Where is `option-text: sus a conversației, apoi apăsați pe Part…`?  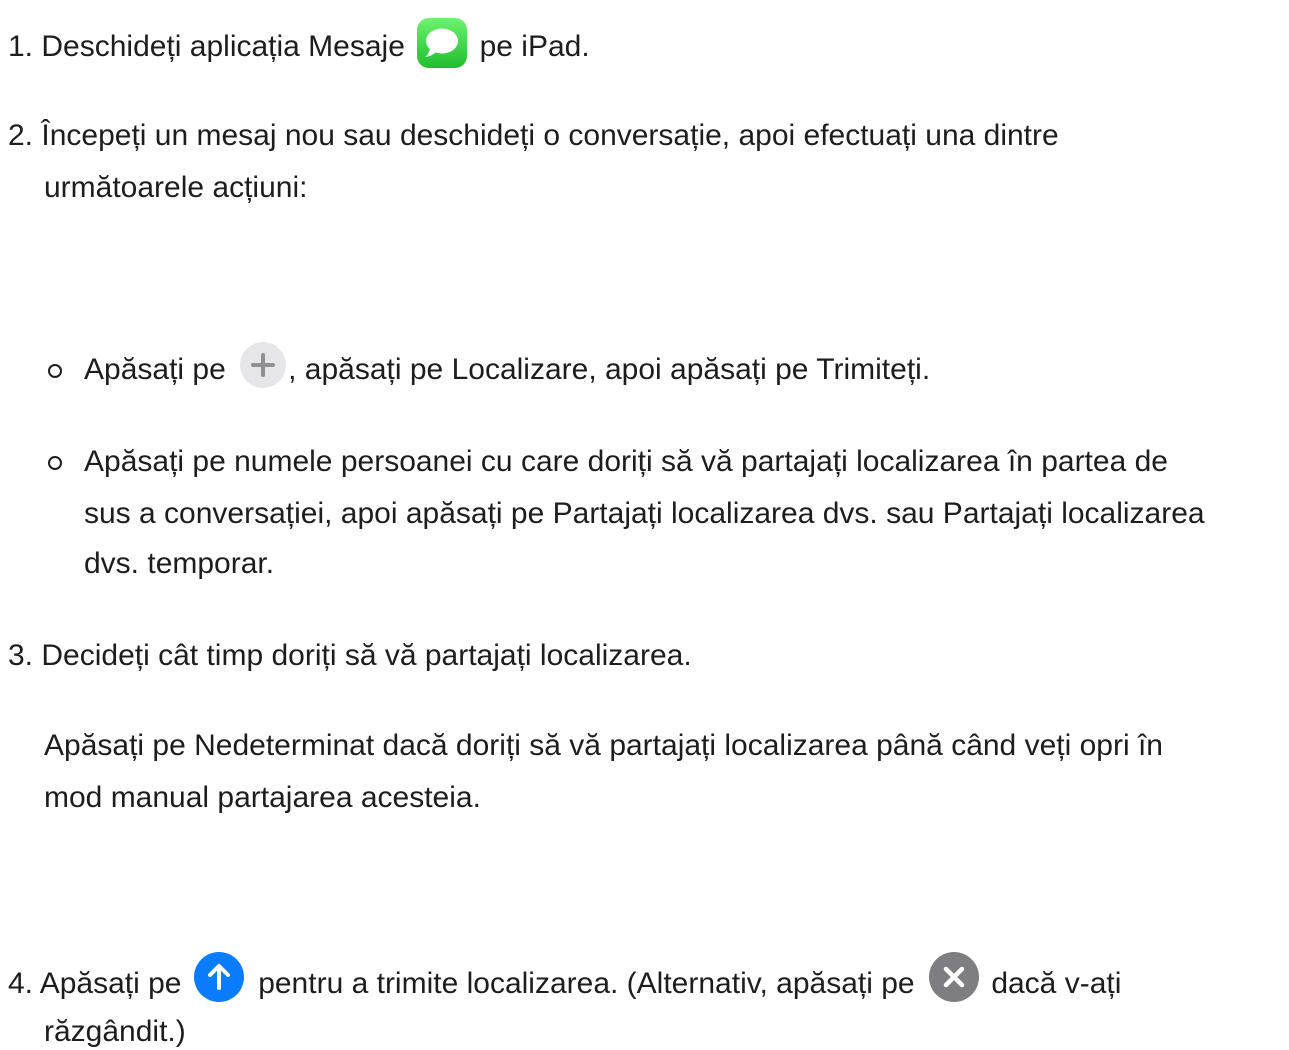 option-text: sus a conversației, apoi apăsați pe Part… is located at coordinates (644, 513).